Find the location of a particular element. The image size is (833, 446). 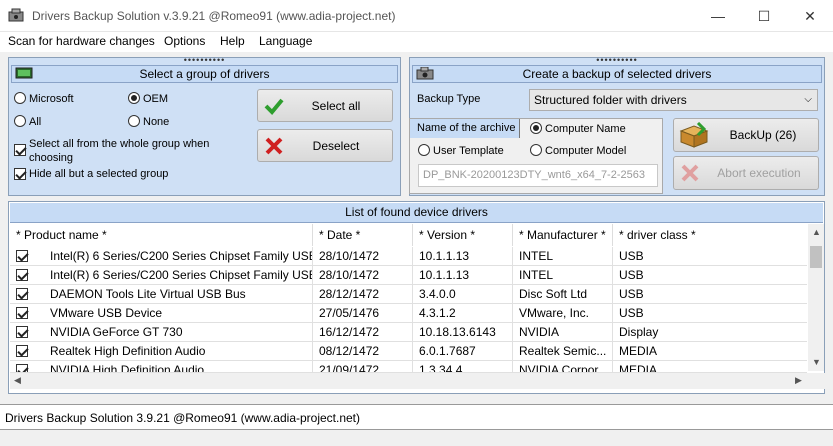

column-product-name: * Product name * is located at coordinates (161, 235).